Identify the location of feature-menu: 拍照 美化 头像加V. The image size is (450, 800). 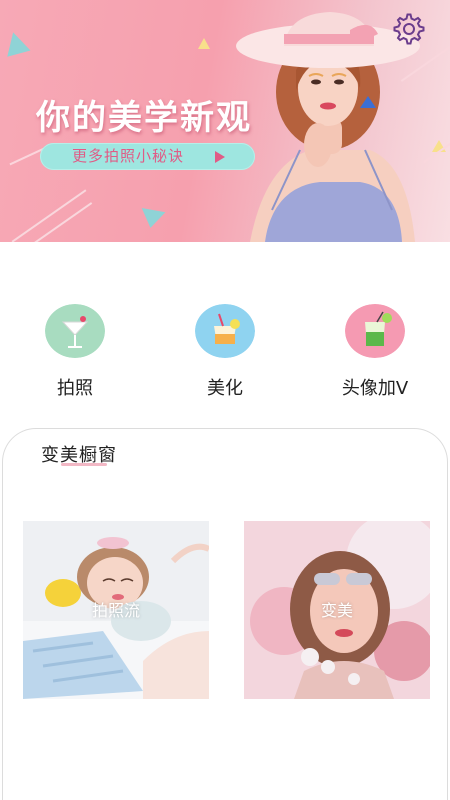
(225, 355).